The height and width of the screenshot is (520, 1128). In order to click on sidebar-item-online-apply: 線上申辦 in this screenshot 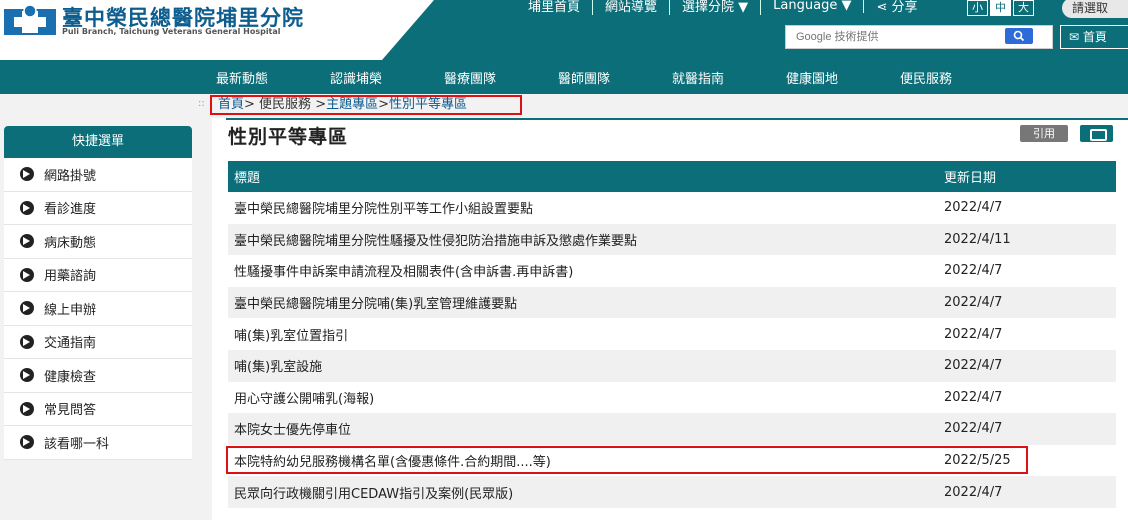, I will do `click(98, 309)`.